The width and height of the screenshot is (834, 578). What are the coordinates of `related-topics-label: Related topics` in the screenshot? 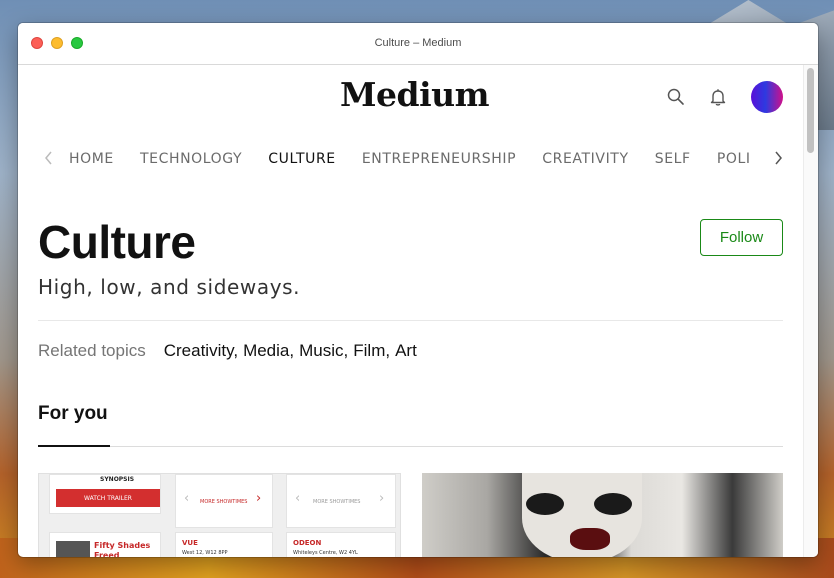 It's located at (92, 350).